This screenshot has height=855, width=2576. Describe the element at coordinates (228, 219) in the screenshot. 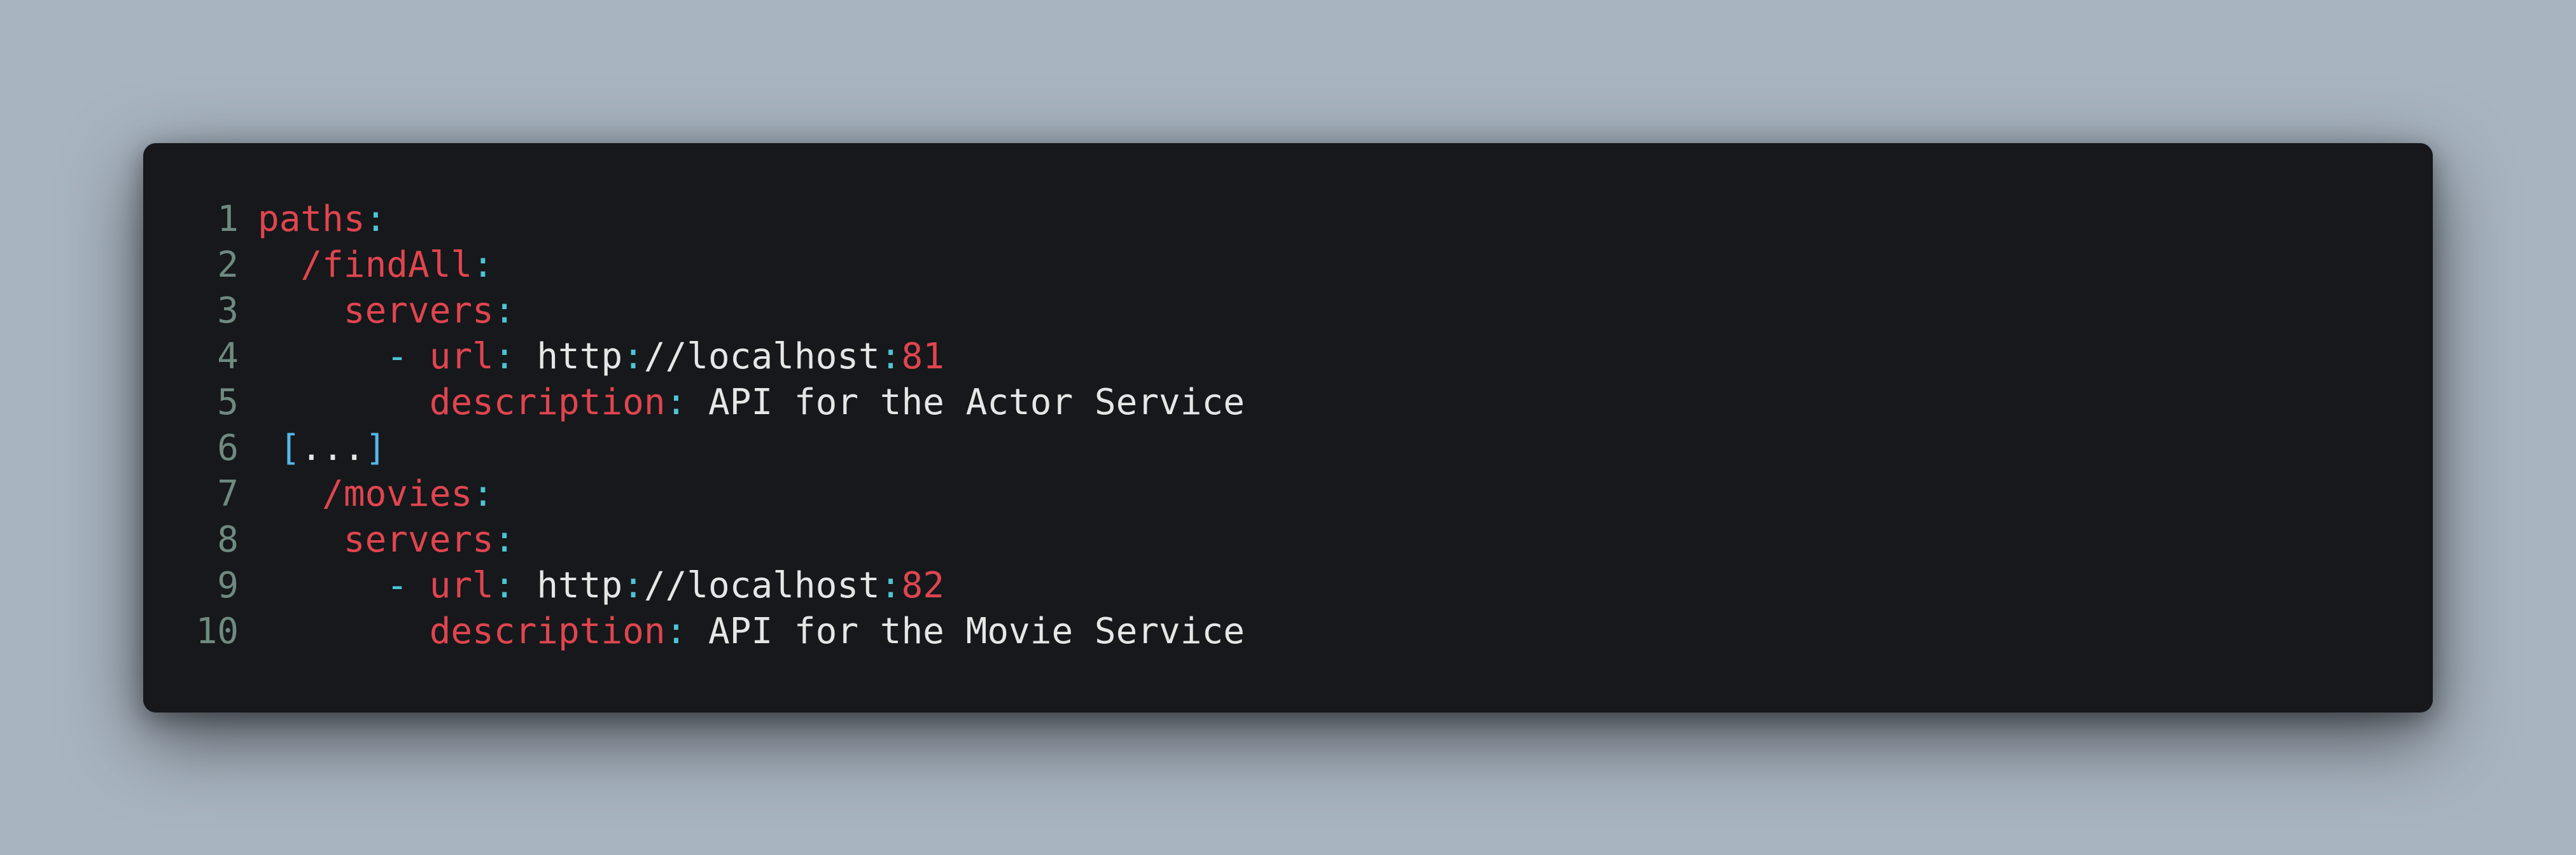

I see `line-number: 1` at that location.